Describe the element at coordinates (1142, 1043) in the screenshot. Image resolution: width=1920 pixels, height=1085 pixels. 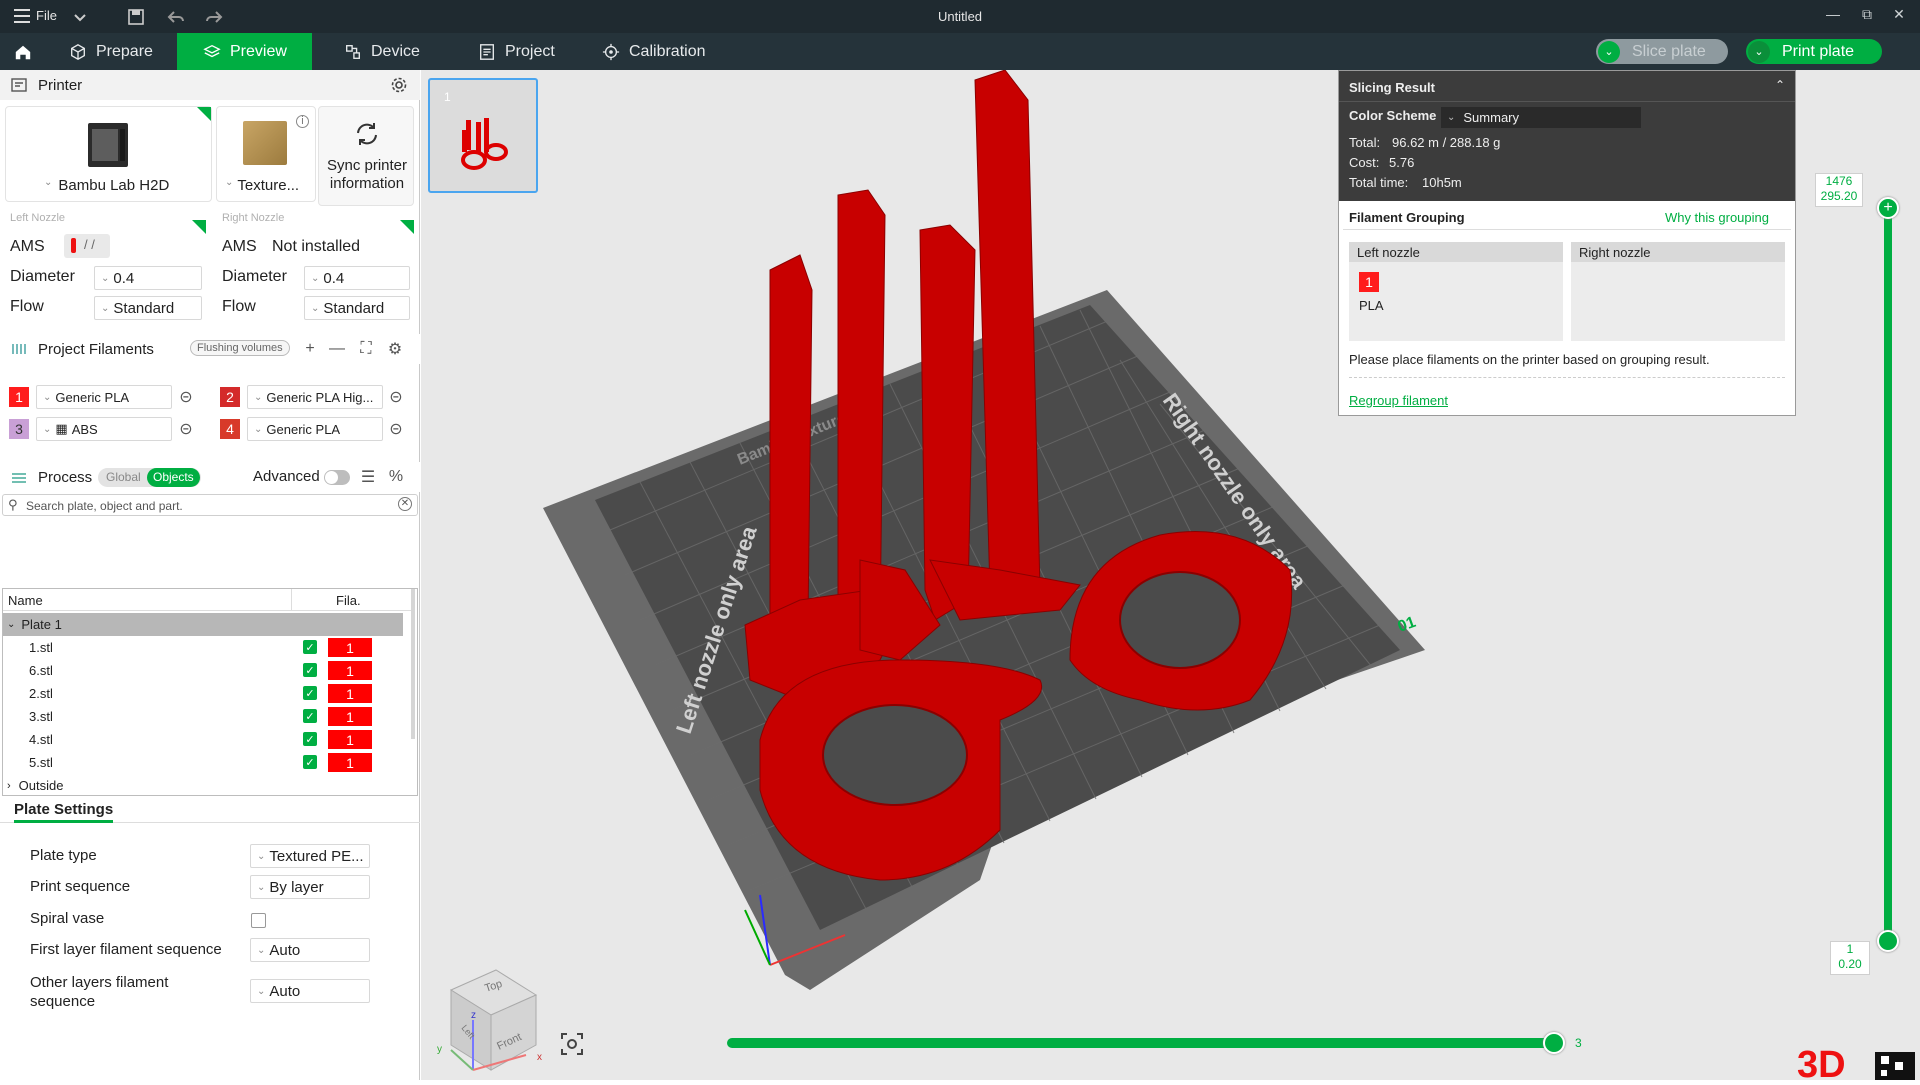
I see `move-slider-track` at that location.